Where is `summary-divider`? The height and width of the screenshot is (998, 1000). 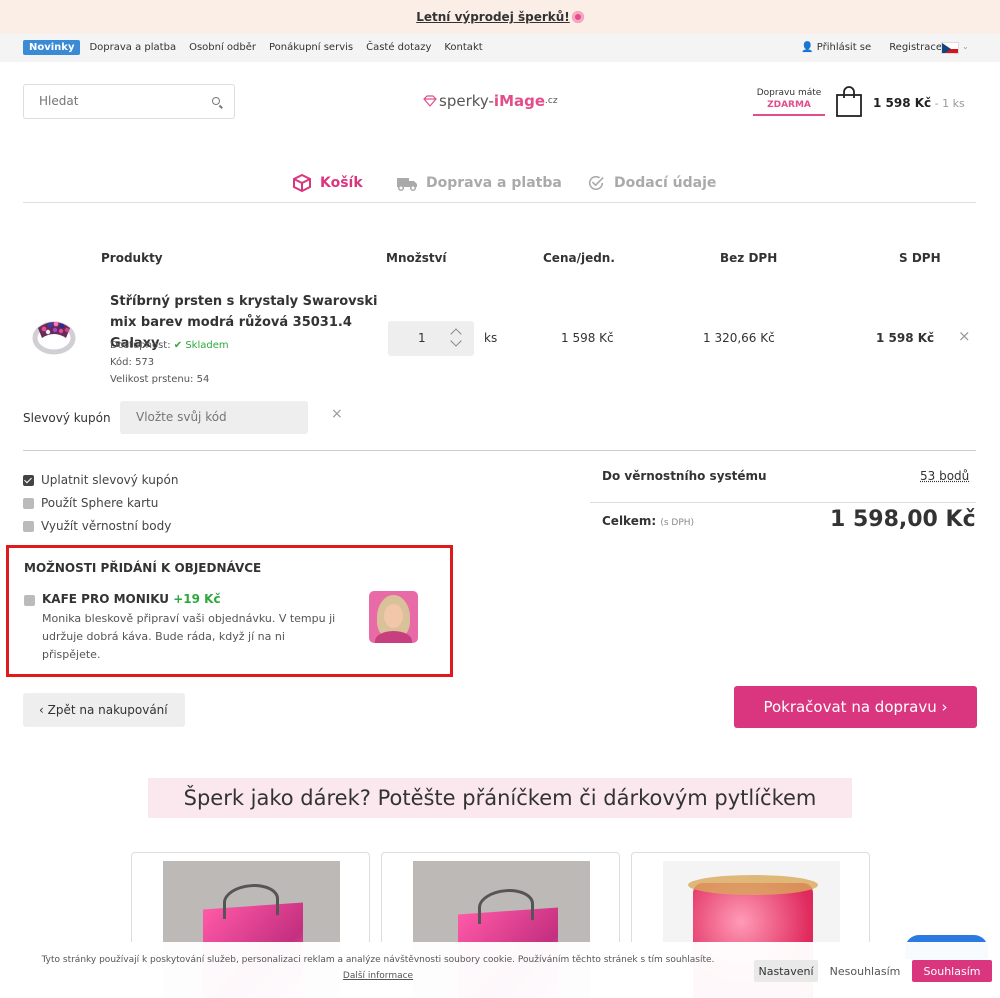
summary-divider is located at coordinates (783, 502).